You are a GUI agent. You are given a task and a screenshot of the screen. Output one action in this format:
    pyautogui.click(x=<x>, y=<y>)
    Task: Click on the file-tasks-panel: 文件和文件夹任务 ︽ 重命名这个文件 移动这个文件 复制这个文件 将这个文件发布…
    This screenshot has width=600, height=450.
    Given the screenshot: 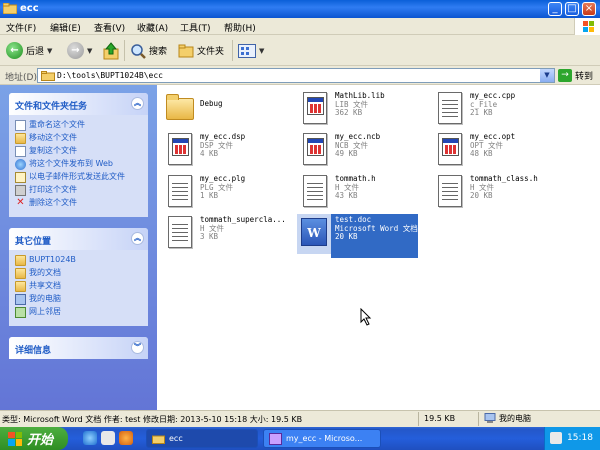 What is the action you would take?
    pyautogui.click(x=78, y=155)
    